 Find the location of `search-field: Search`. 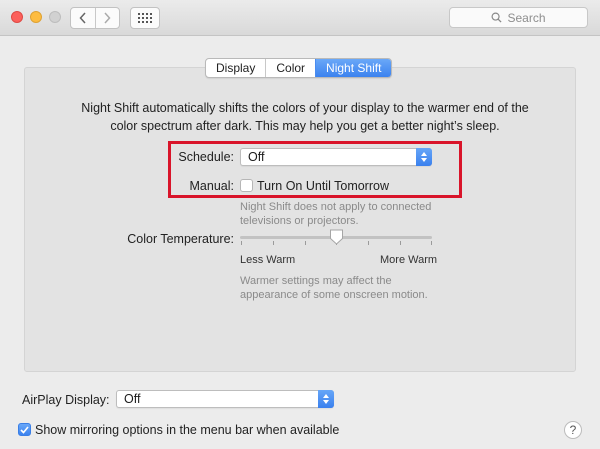

search-field: Search is located at coordinates (518, 17).